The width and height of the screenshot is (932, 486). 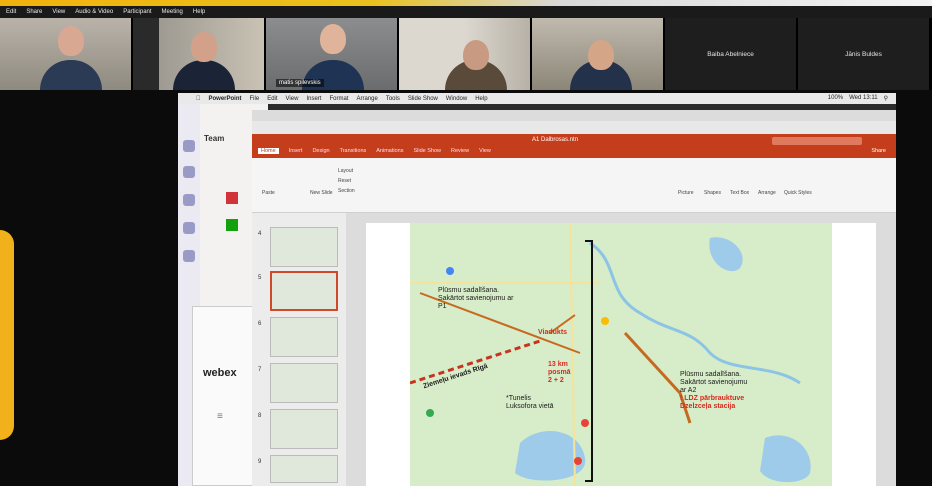 I want to click on tab-transitions: Transitions, so click(x=353, y=151).